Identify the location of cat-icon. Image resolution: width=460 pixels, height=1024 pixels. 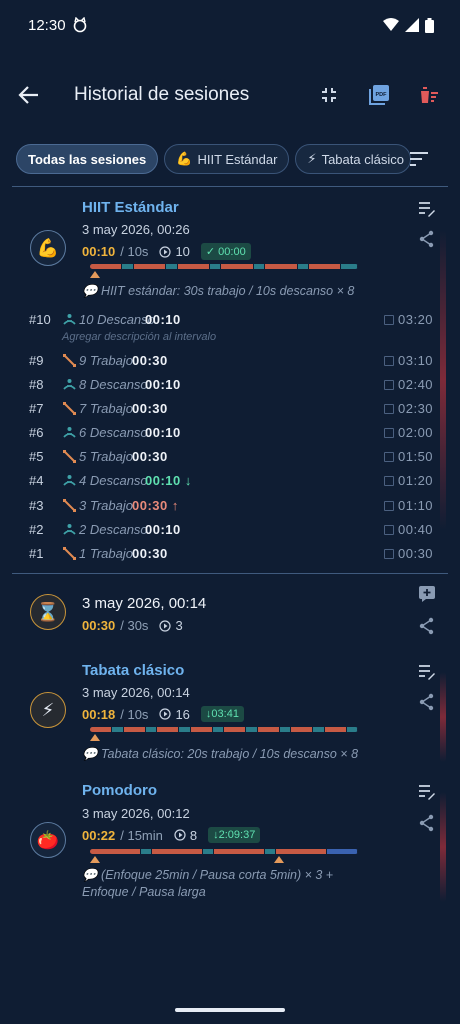
(79, 25).